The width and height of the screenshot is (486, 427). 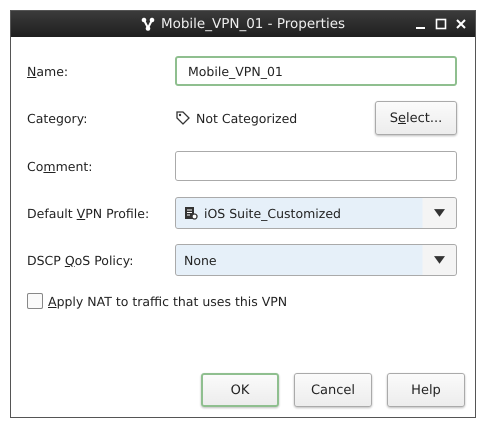 What do you see at coordinates (316, 166) in the screenshot?
I see `text-field` at bounding box center [316, 166].